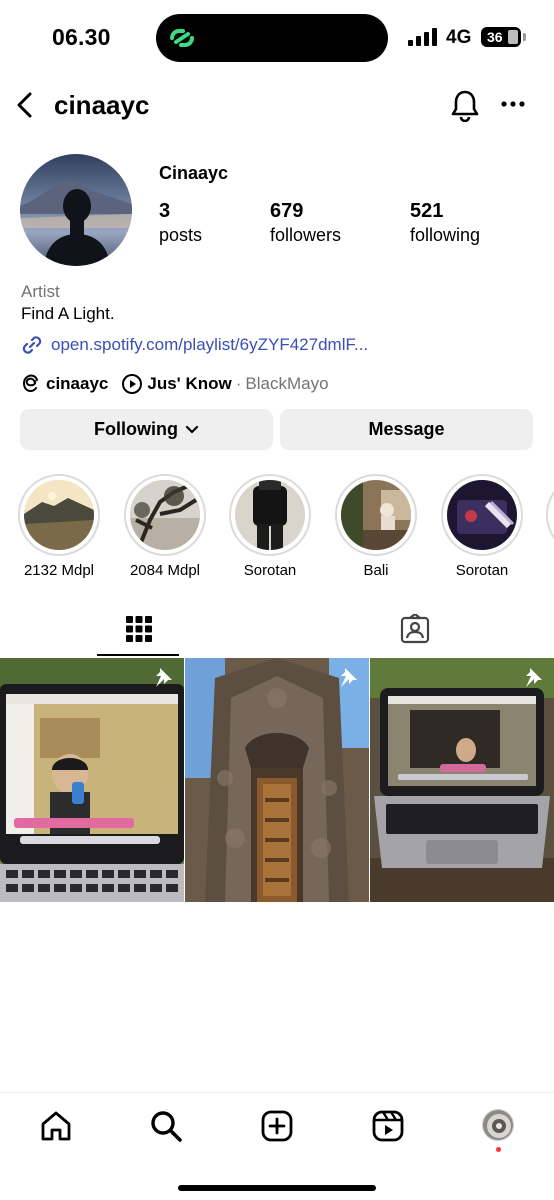  What do you see at coordinates (77, 384) in the screenshot?
I see `threads-username: cinaayc` at bounding box center [77, 384].